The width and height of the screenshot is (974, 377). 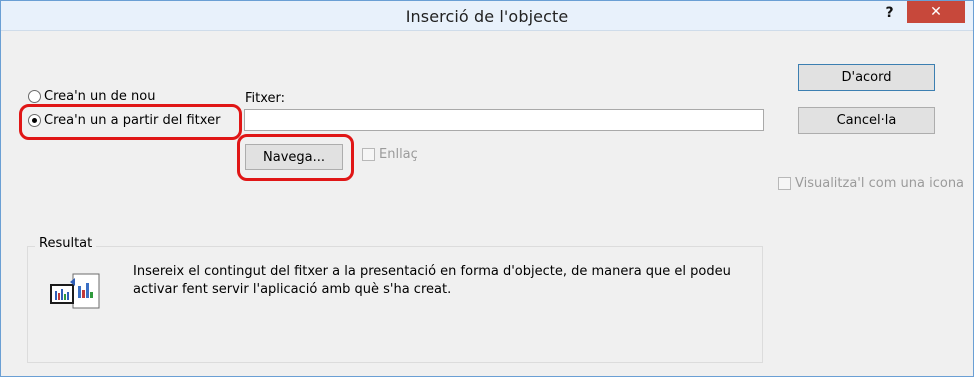 I want to click on question-mark-icon: ?, so click(x=889, y=13).